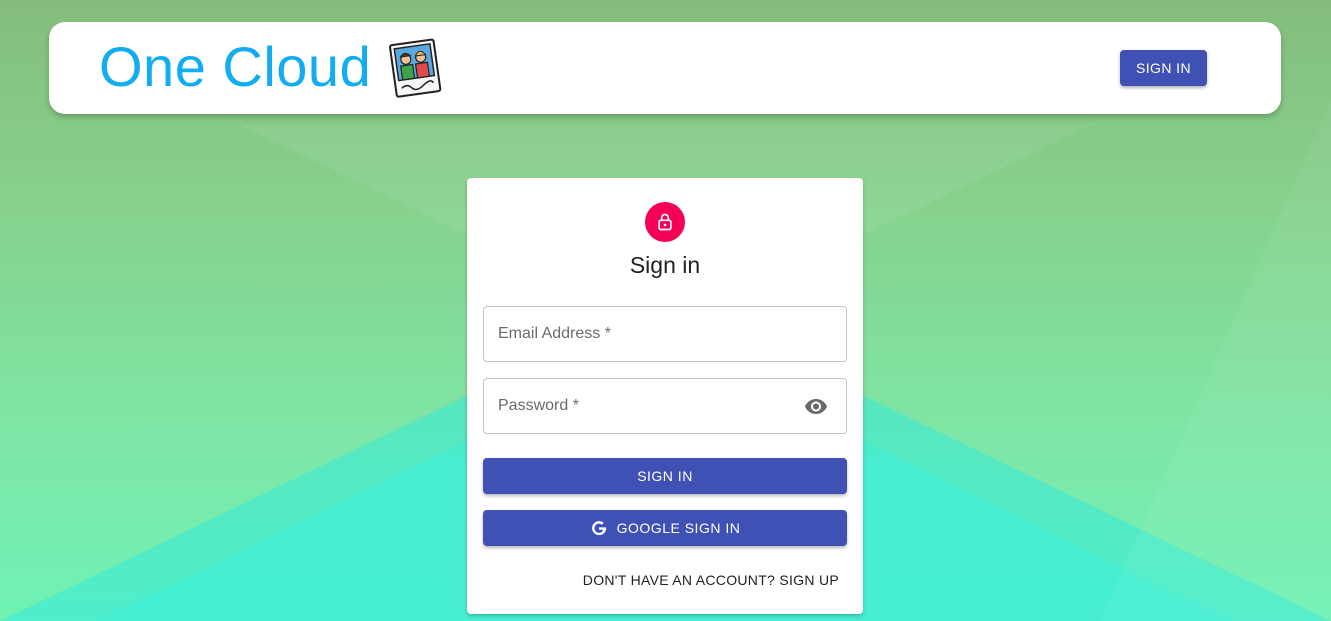  What do you see at coordinates (678, 528) in the screenshot?
I see `google-sign-in-label: GOOGLE SIGN IN` at bounding box center [678, 528].